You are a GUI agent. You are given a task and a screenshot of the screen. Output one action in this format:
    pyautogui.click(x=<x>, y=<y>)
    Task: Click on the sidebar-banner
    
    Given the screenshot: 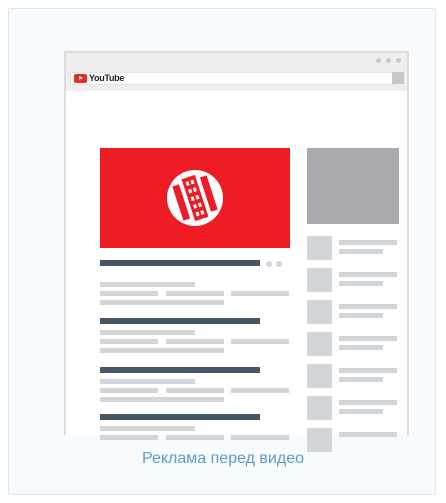 What is the action you would take?
    pyautogui.click(x=353, y=186)
    